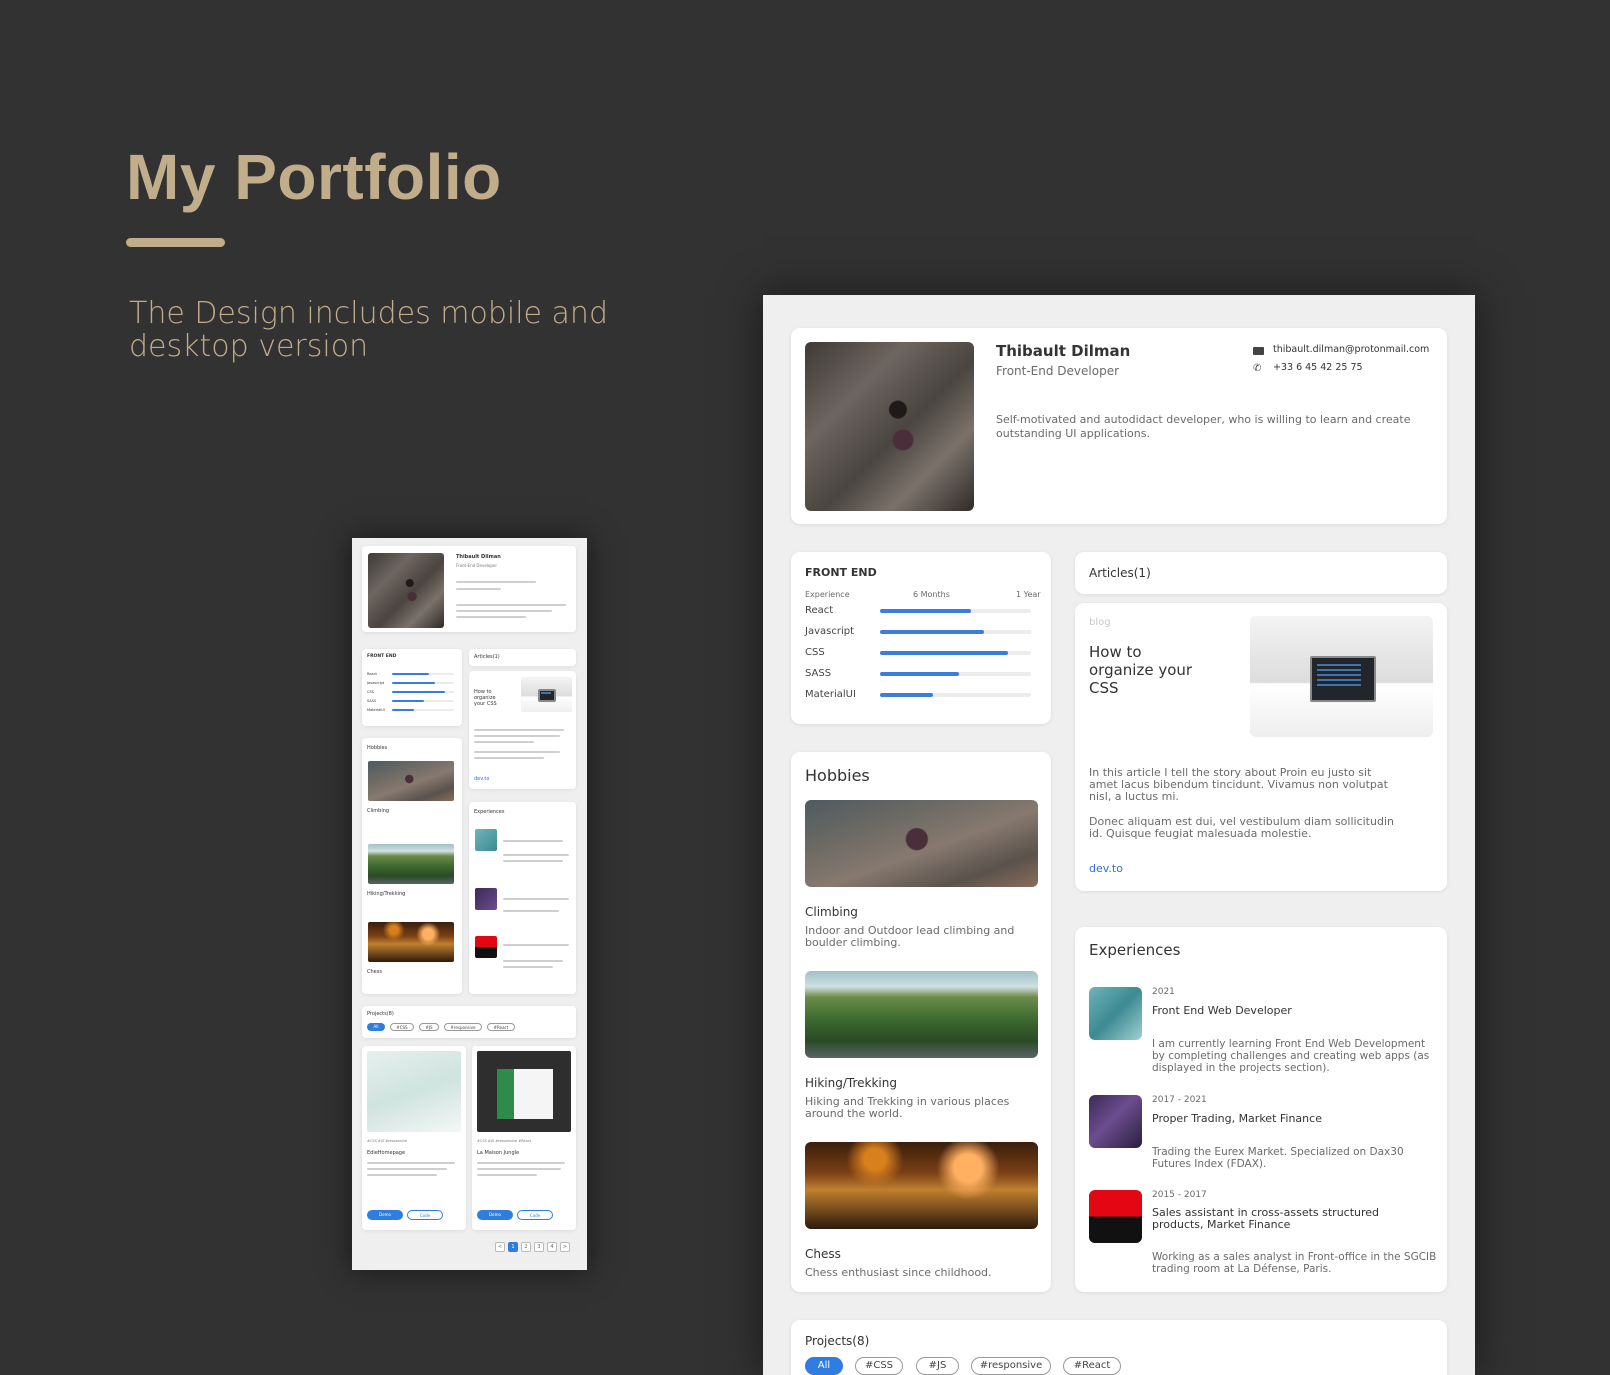 This screenshot has height=1375, width=1610. What do you see at coordinates (478, 589) in the screenshot?
I see `mobile-profile-phone` at bounding box center [478, 589].